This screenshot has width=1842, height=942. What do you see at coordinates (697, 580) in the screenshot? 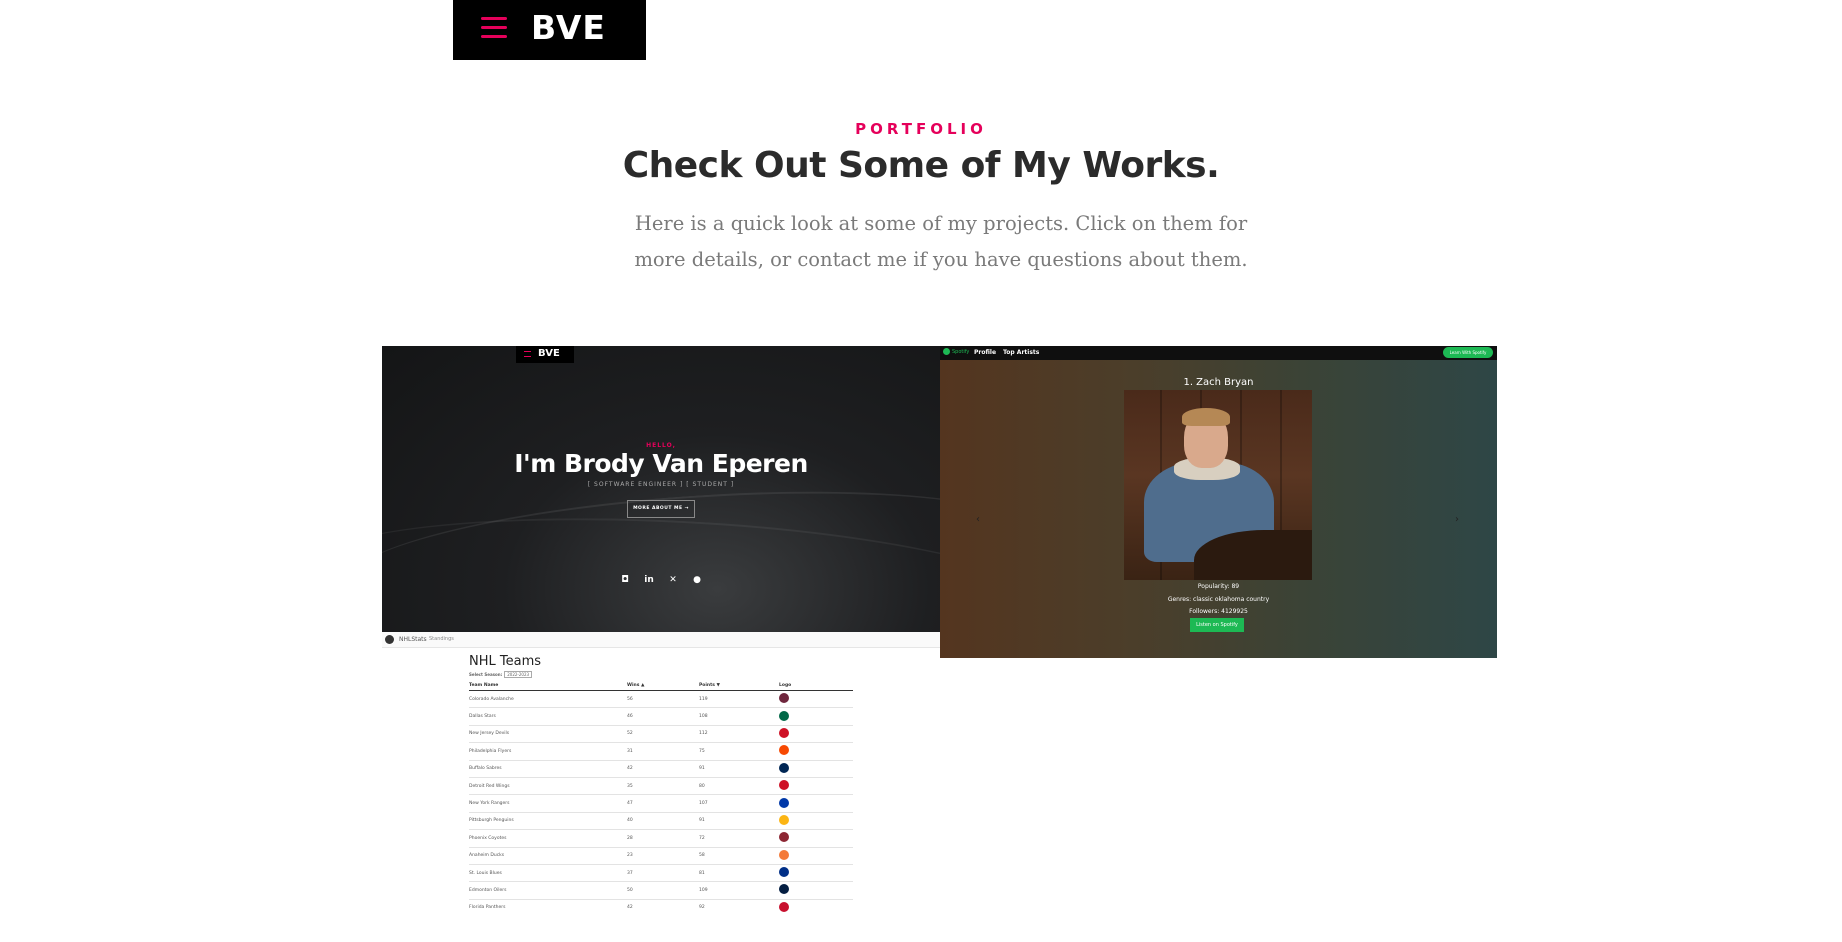
I see `github-icon: ●` at bounding box center [697, 580].